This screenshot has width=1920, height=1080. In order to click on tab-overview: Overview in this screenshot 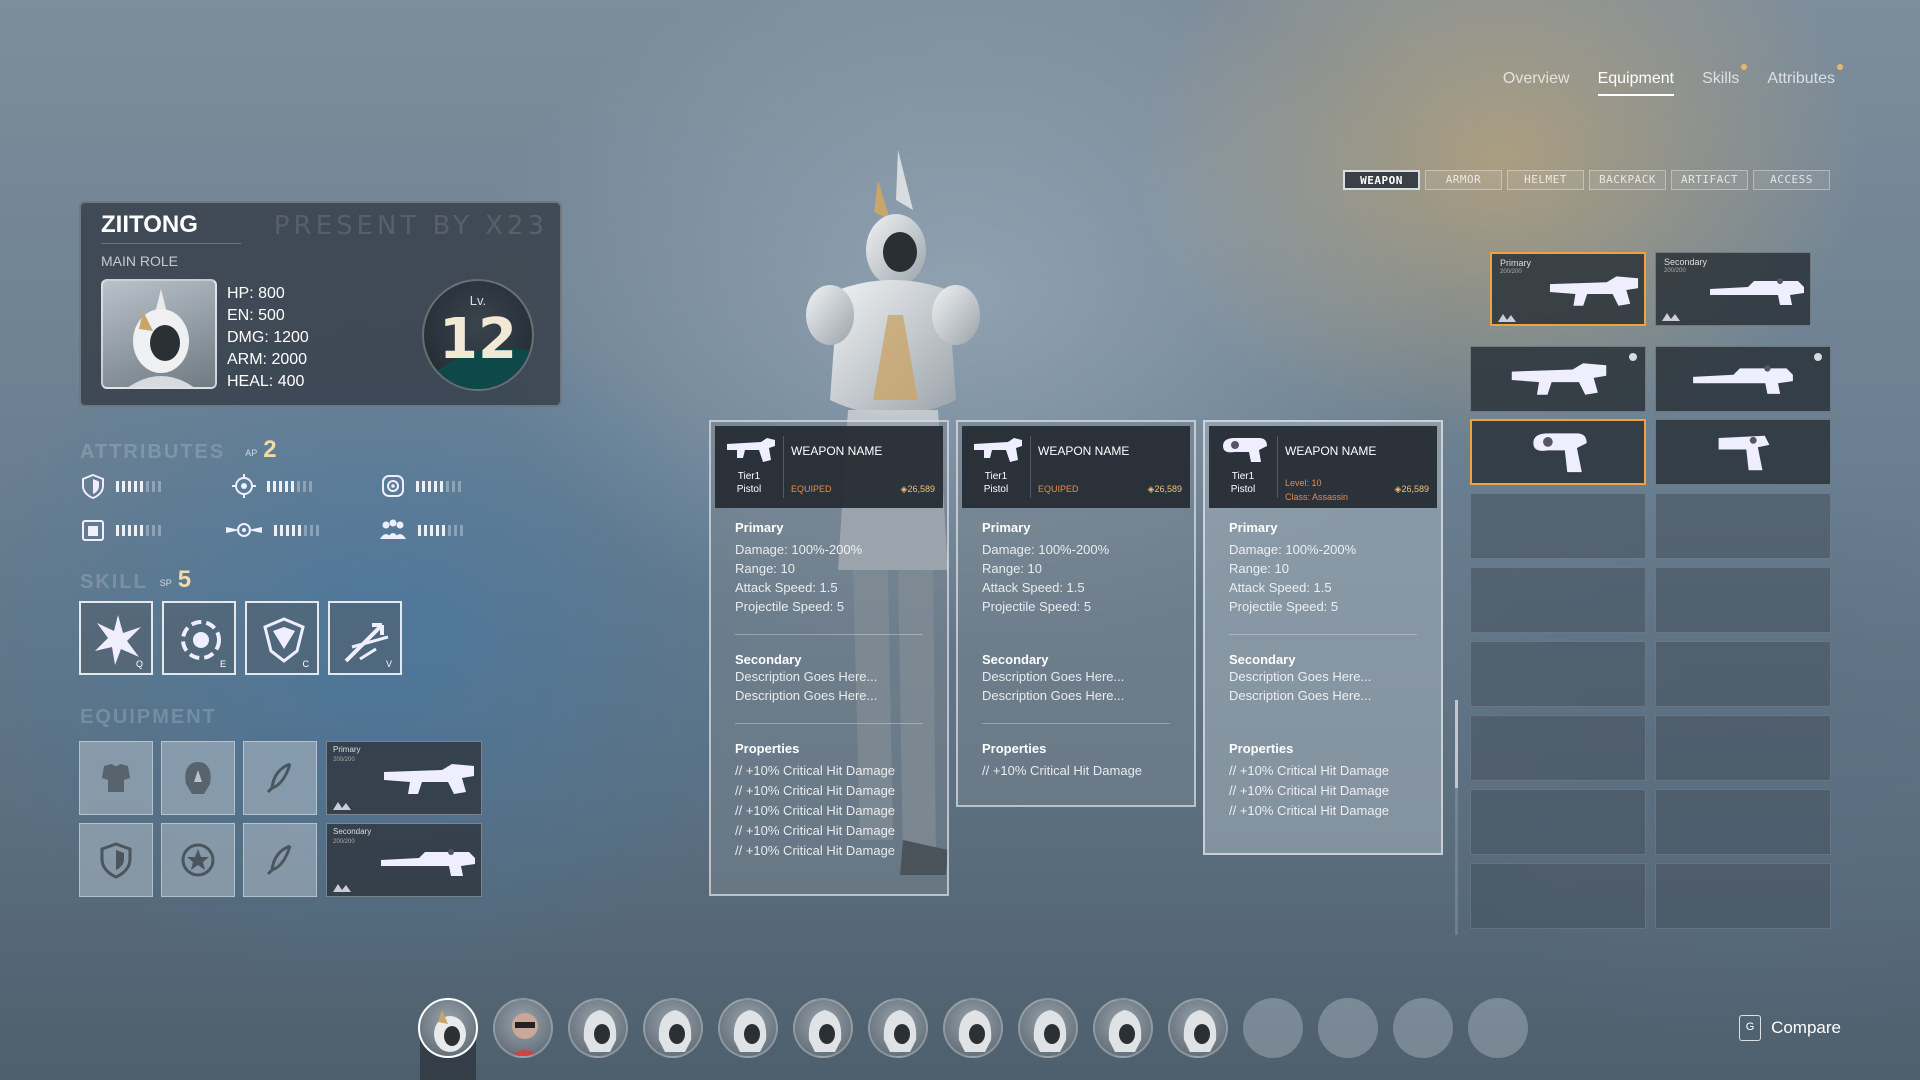, I will do `click(1536, 83)`.